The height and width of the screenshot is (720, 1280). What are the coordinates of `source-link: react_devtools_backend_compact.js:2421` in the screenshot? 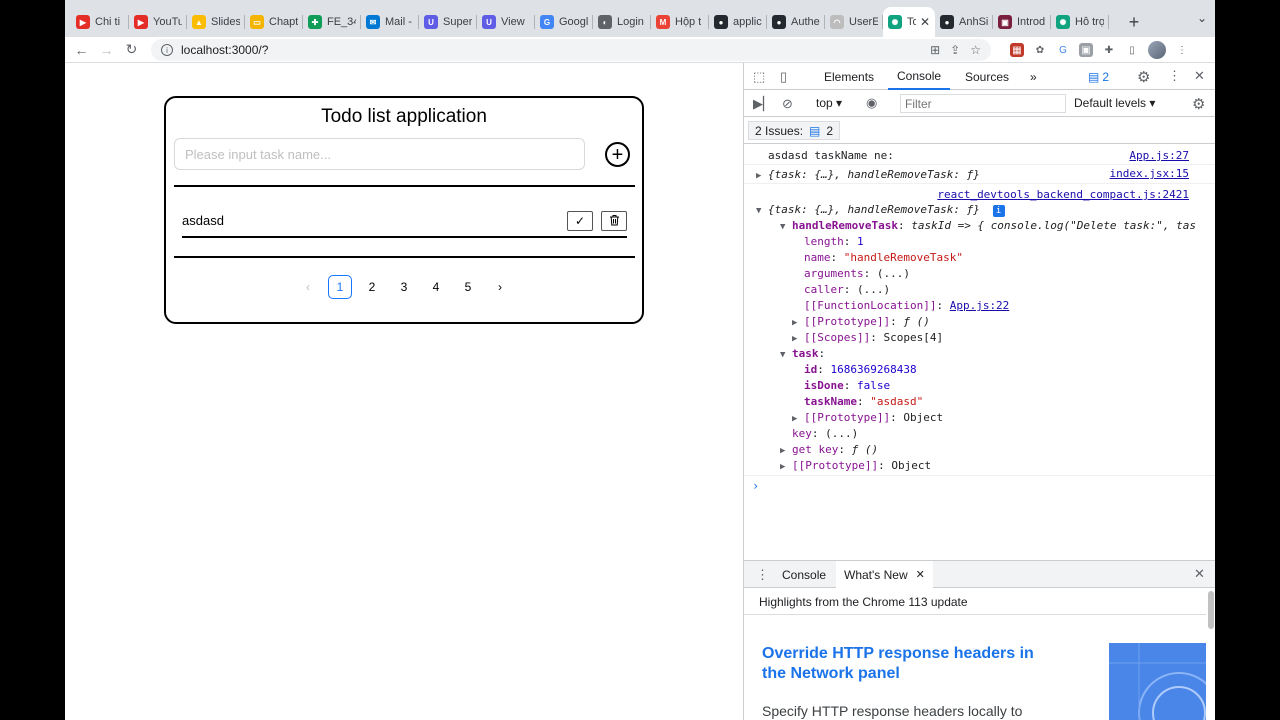 It's located at (1063, 194).